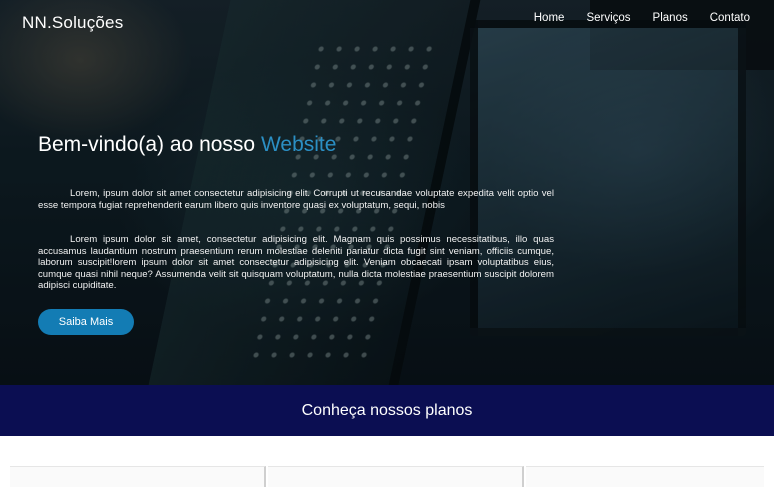 The width and height of the screenshot is (774, 487). Describe the element at coordinates (149, 144) in the screenshot. I see `hero-title-prefix: Bem-vindo(a) ao nosso` at that location.